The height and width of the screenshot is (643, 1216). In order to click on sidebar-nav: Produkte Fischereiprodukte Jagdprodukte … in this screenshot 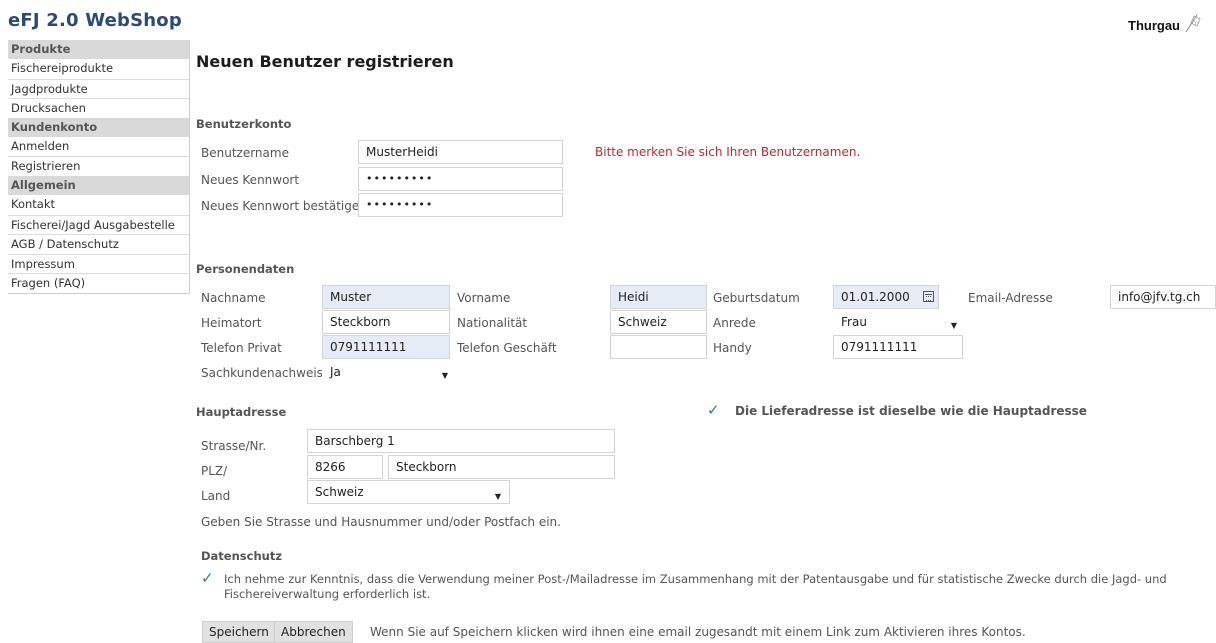, I will do `click(99, 167)`.